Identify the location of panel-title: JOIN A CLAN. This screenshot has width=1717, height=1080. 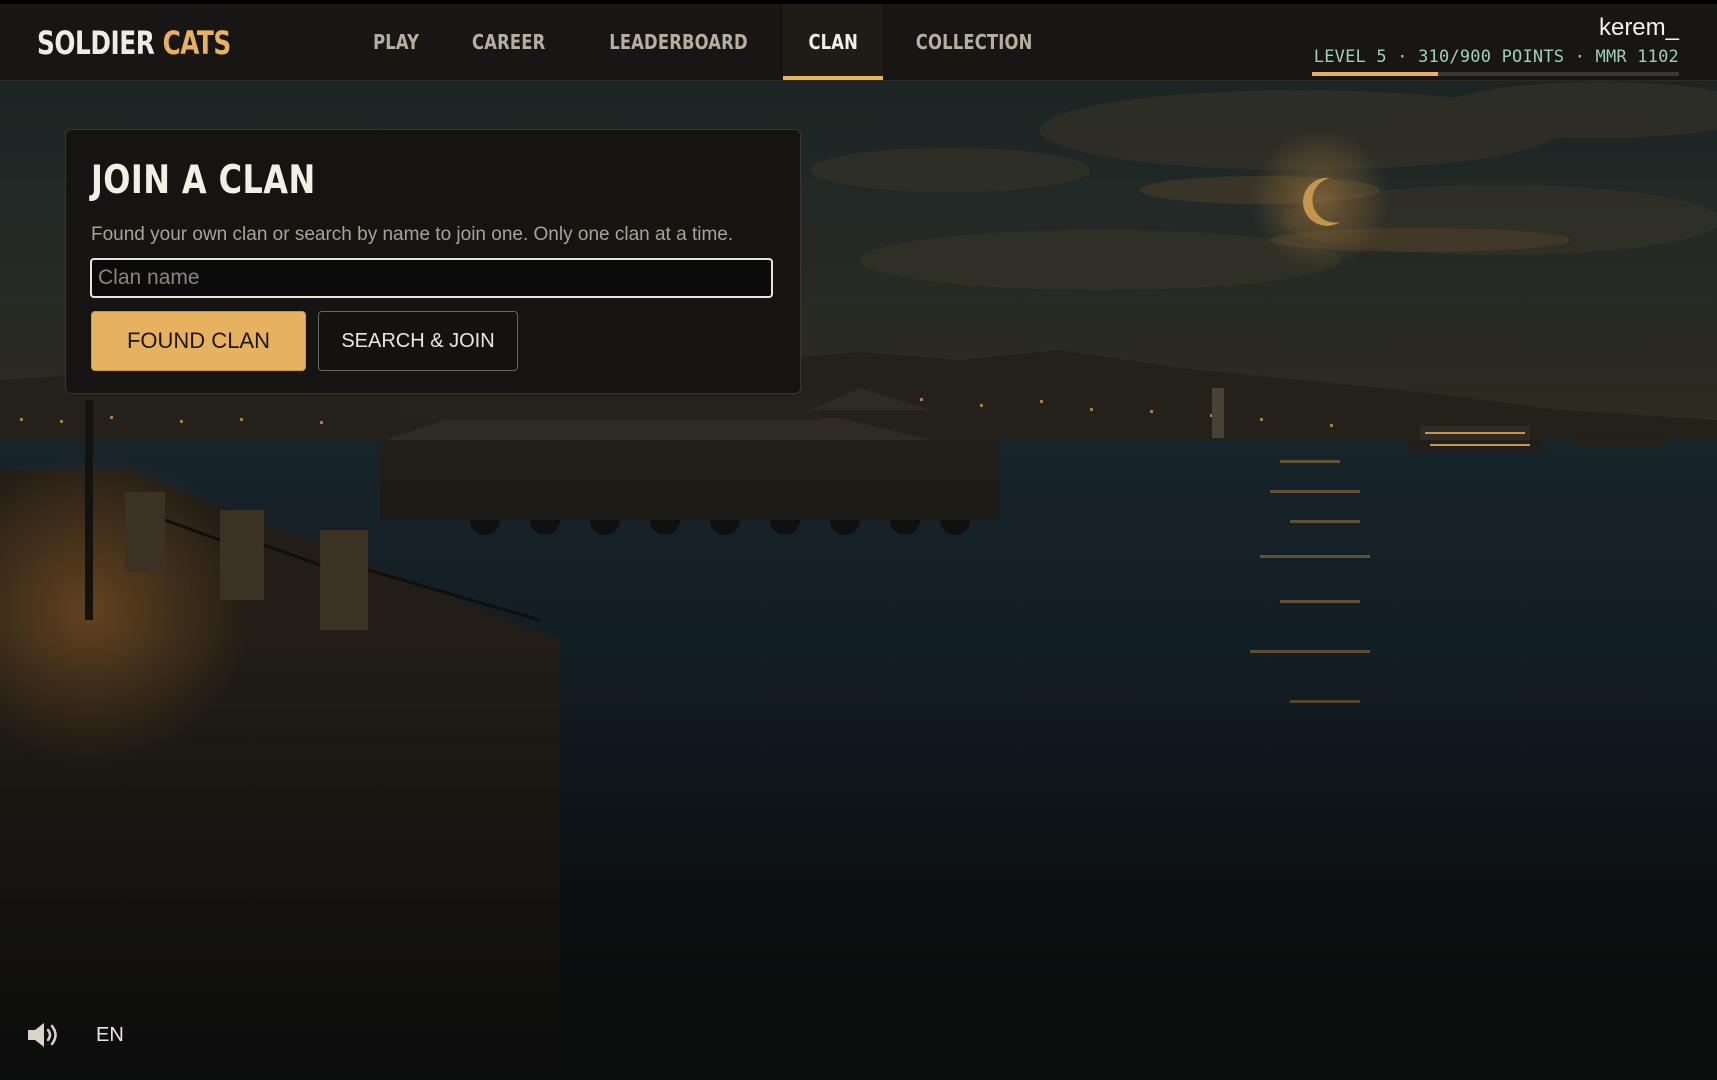
(203, 180).